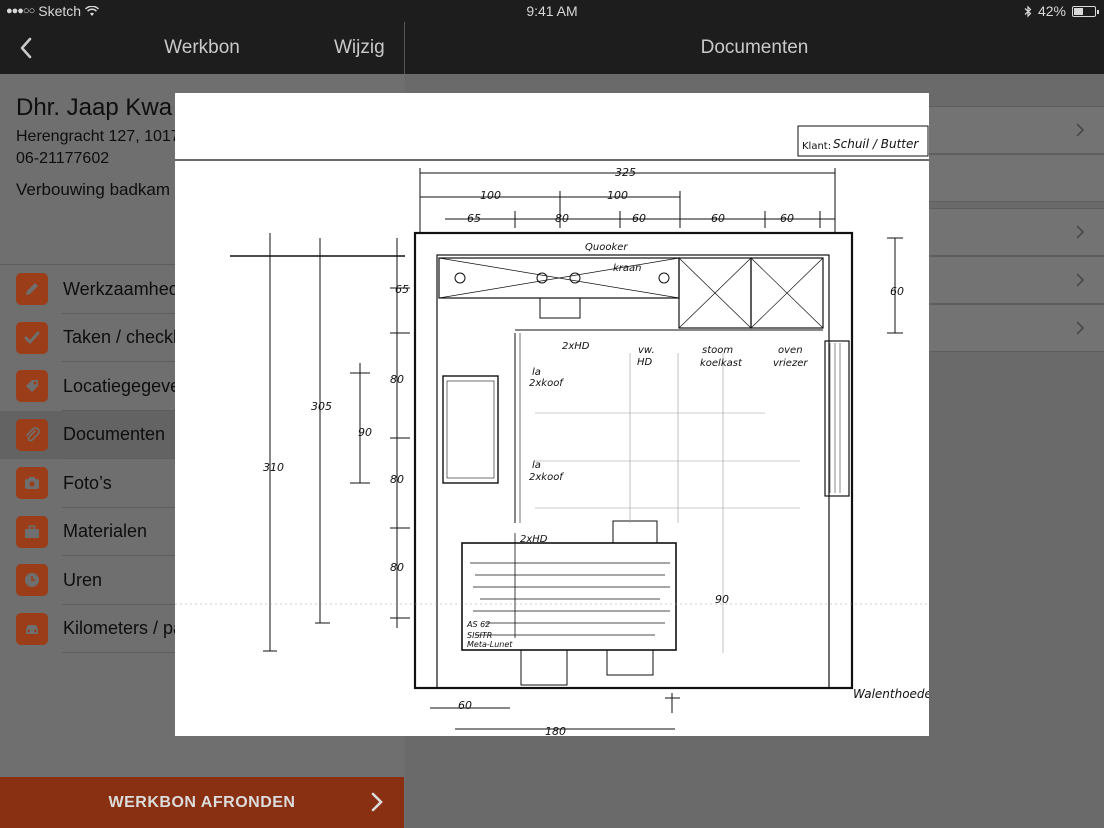  I want to click on menu-item-label: Taken / checkl, so click(120, 337).